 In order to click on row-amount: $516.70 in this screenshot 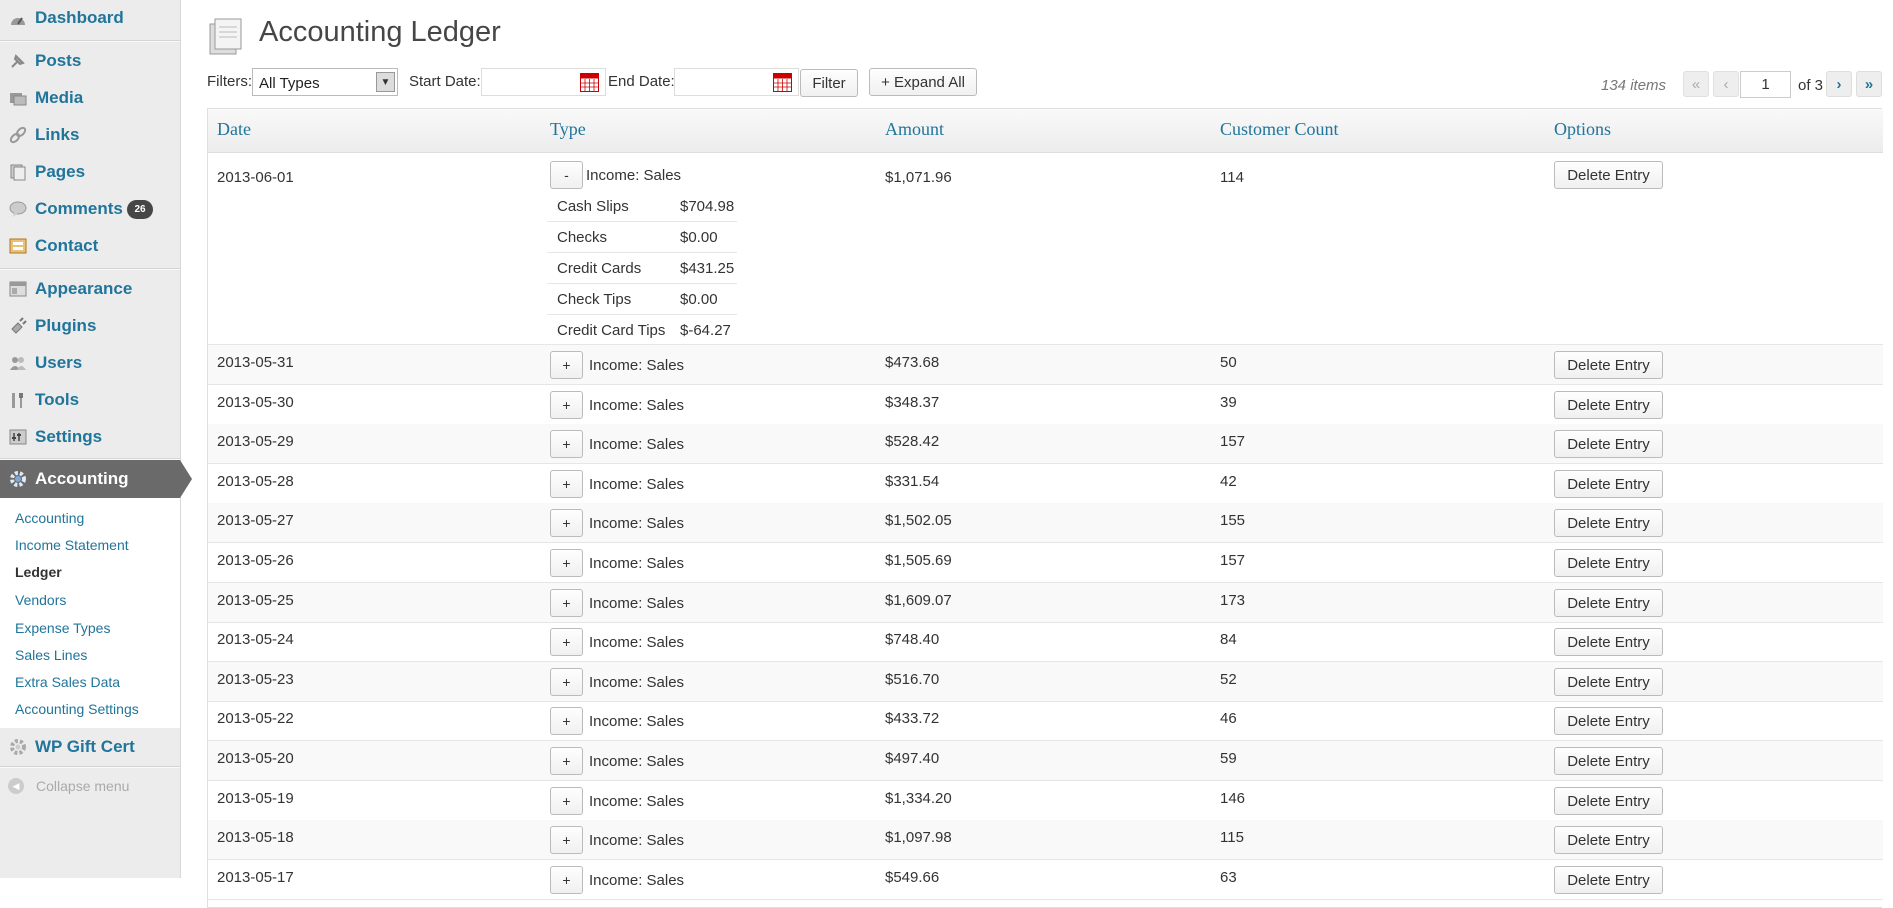, I will do `click(912, 679)`.